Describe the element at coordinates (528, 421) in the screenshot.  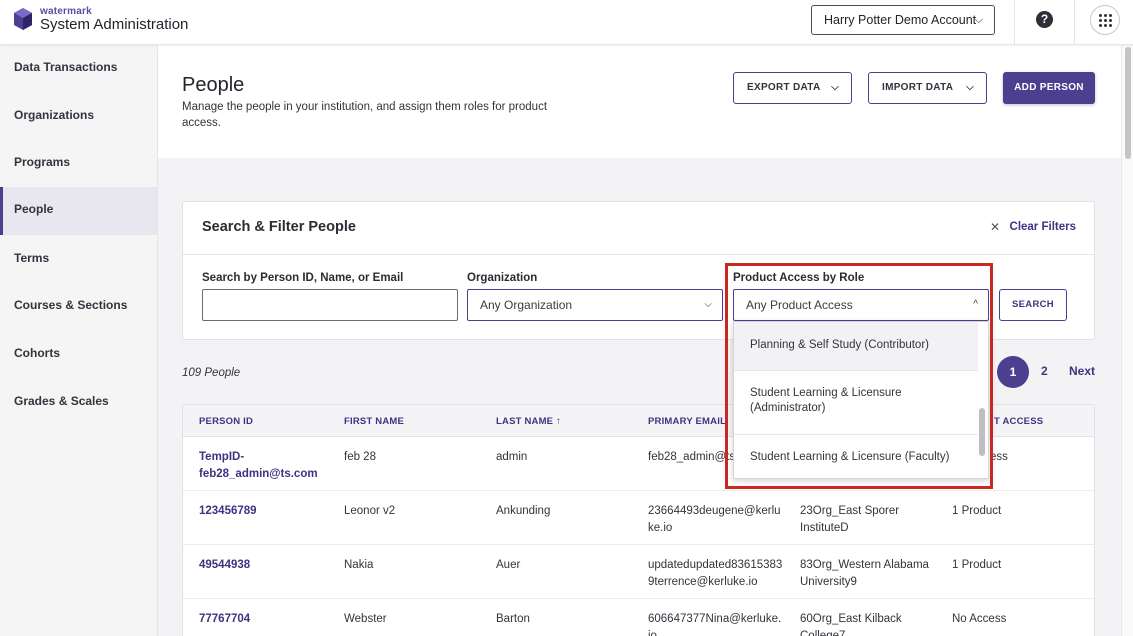
I see `column-header-last-name: LAST NAME ↑` at that location.